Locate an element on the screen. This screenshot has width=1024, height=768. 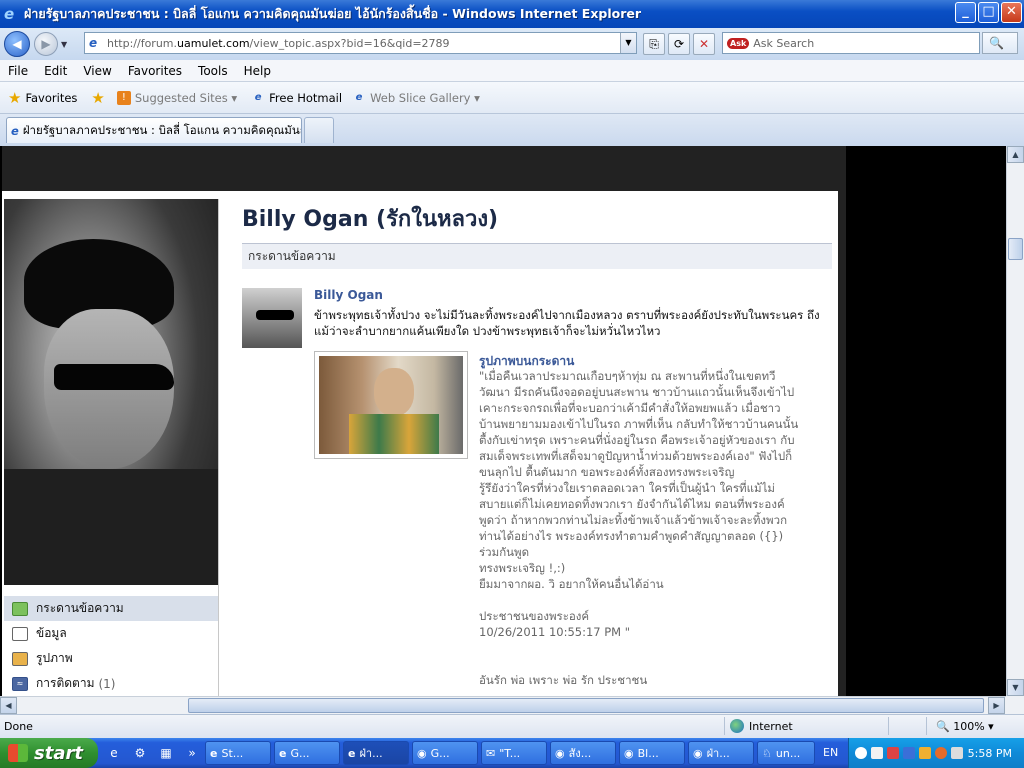
mail-icon: ✉ is located at coordinates (491, 753).